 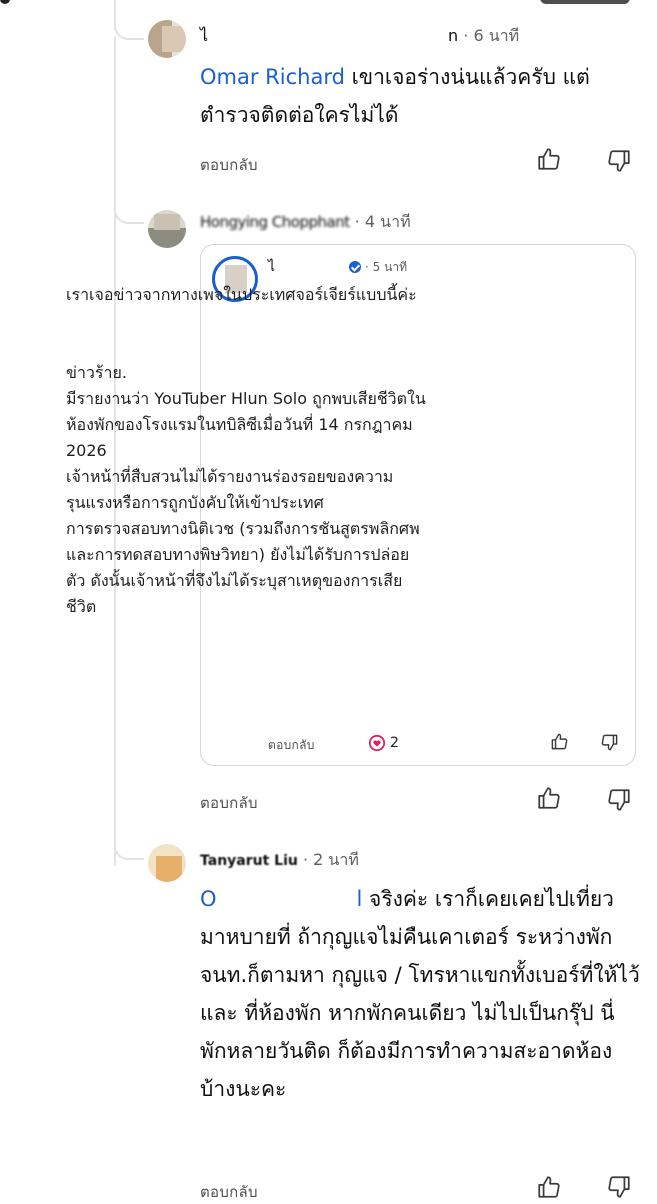 What do you see at coordinates (386, 267) in the screenshot?
I see `quoted-time: · 5 นาที` at bounding box center [386, 267].